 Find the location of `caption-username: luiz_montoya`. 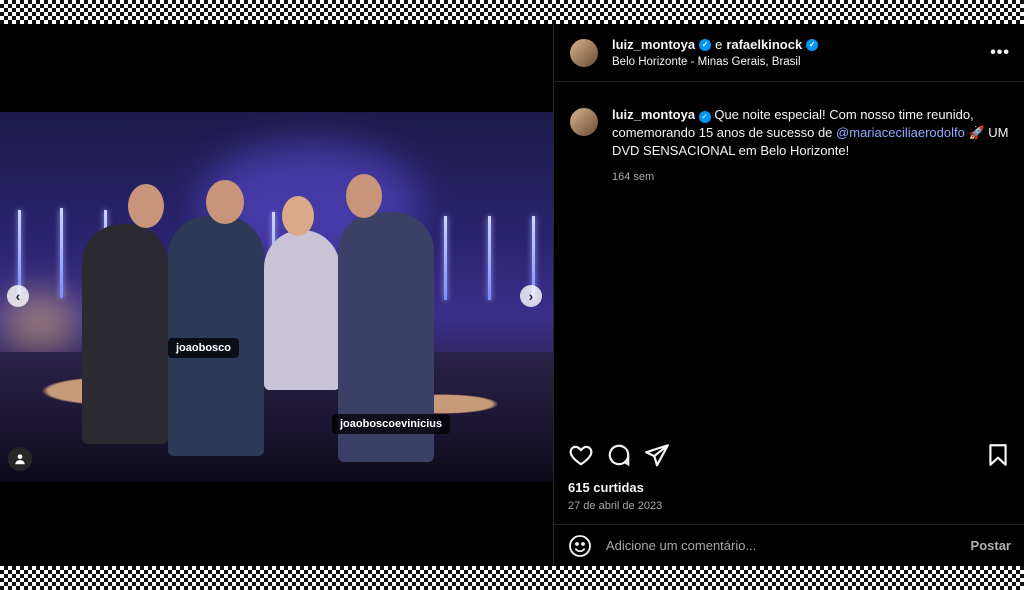

caption-username: luiz_montoya is located at coordinates (653, 114).